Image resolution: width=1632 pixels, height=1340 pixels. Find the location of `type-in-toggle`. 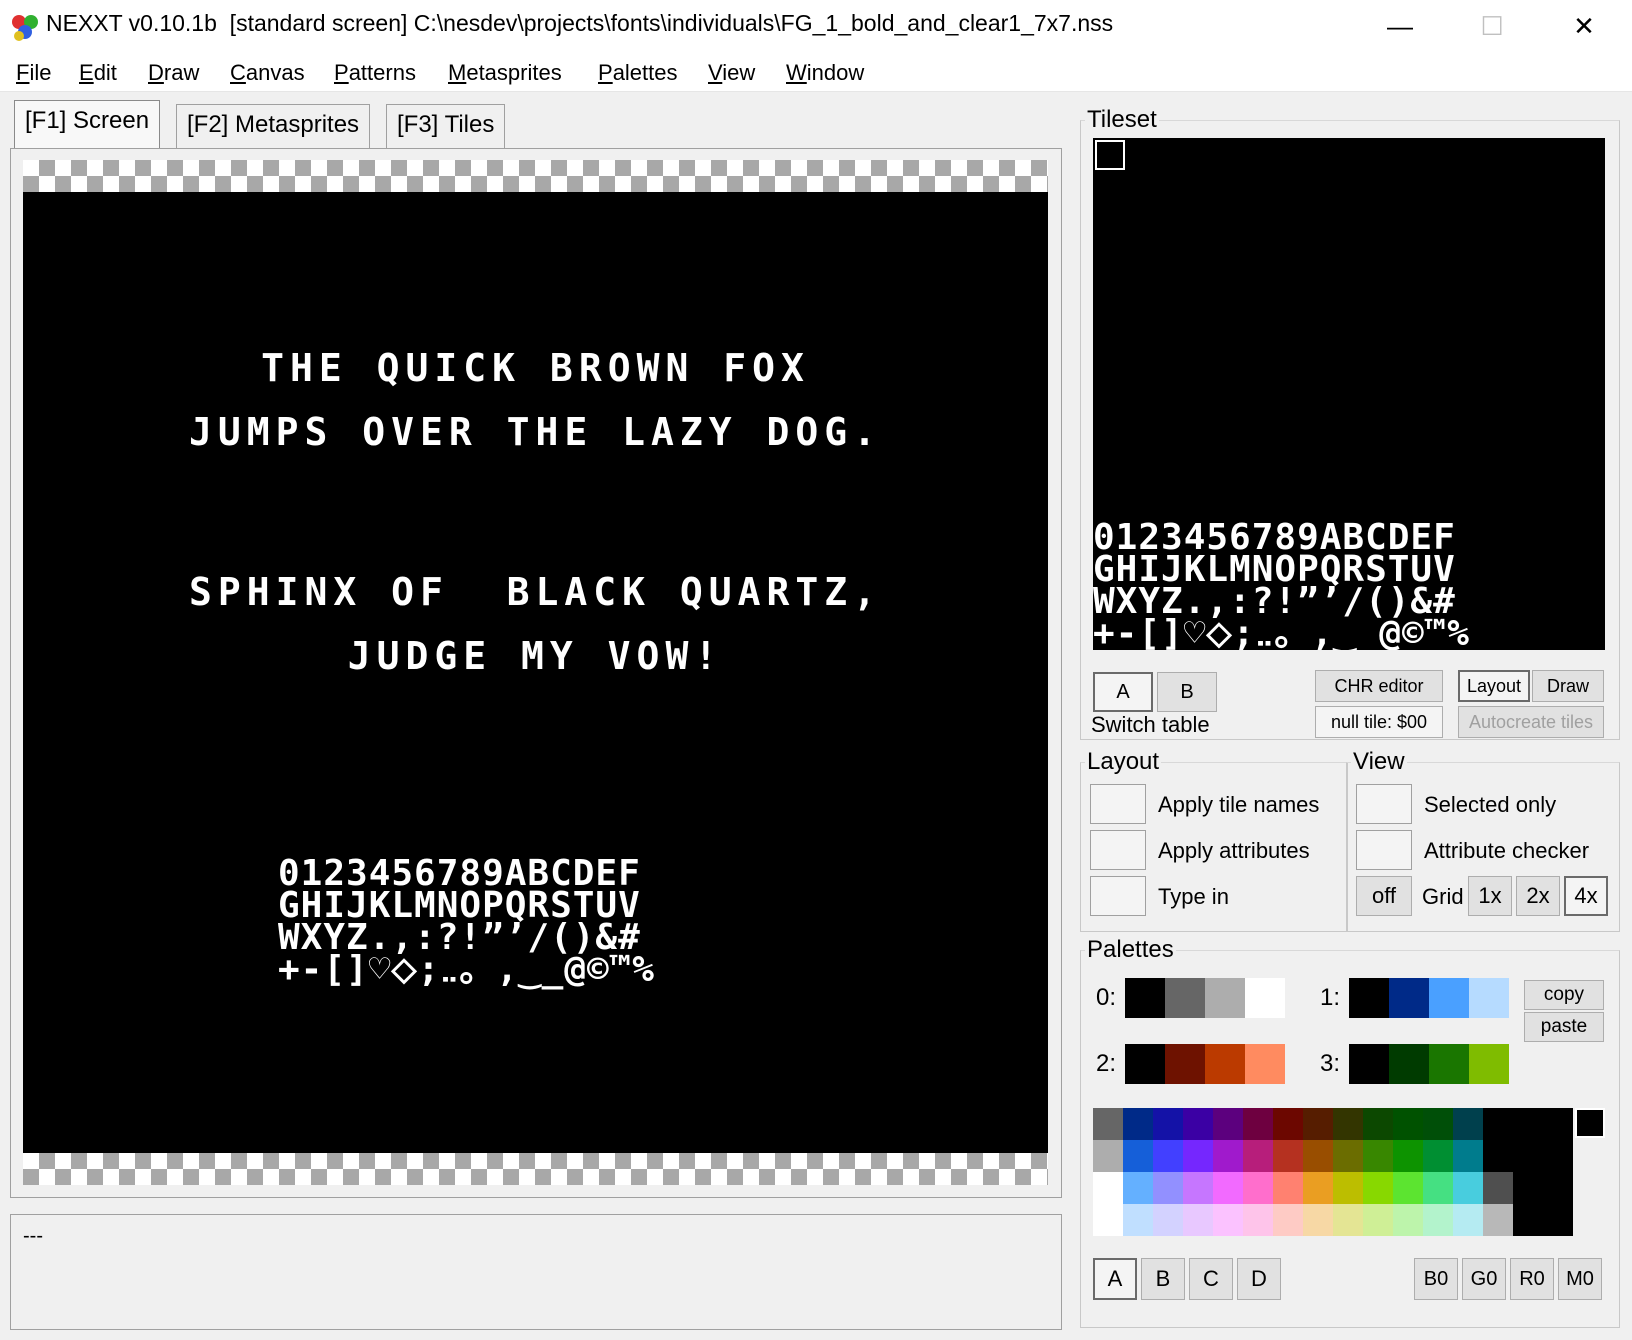

type-in-toggle is located at coordinates (1118, 896).